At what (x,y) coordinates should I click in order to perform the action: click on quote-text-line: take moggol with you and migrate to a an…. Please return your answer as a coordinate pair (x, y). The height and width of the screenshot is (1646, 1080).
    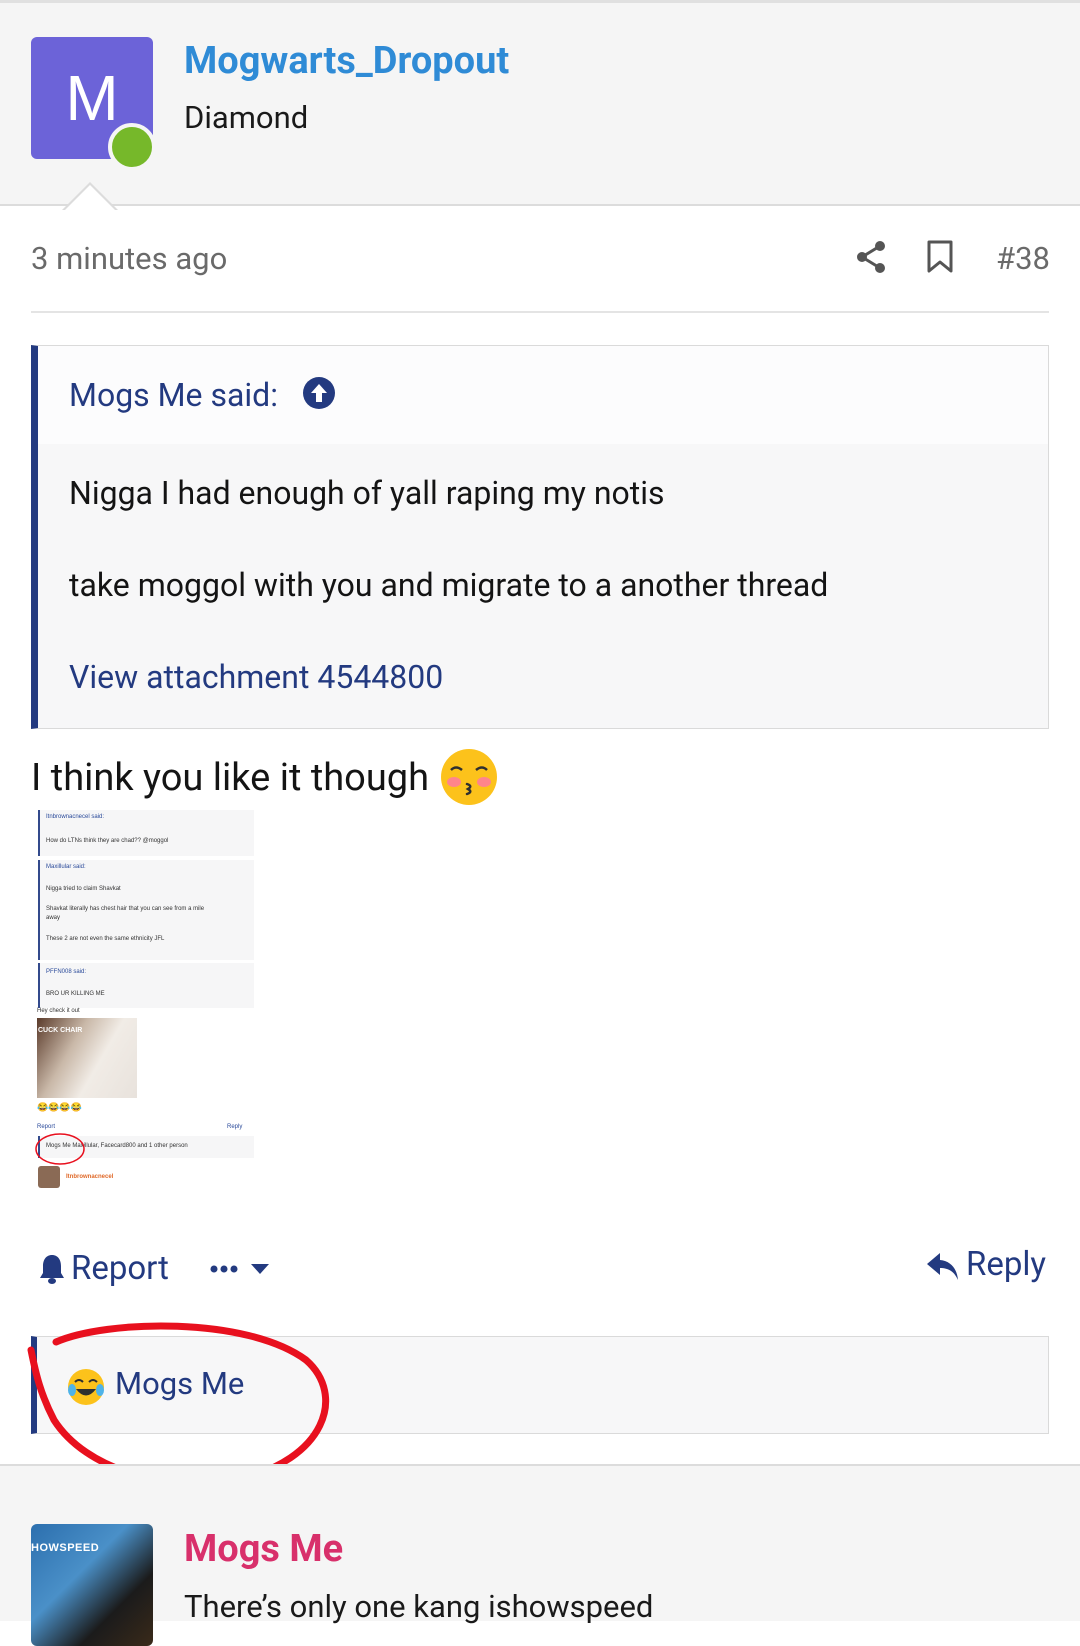
    Looking at the image, I should click on (449, 585).